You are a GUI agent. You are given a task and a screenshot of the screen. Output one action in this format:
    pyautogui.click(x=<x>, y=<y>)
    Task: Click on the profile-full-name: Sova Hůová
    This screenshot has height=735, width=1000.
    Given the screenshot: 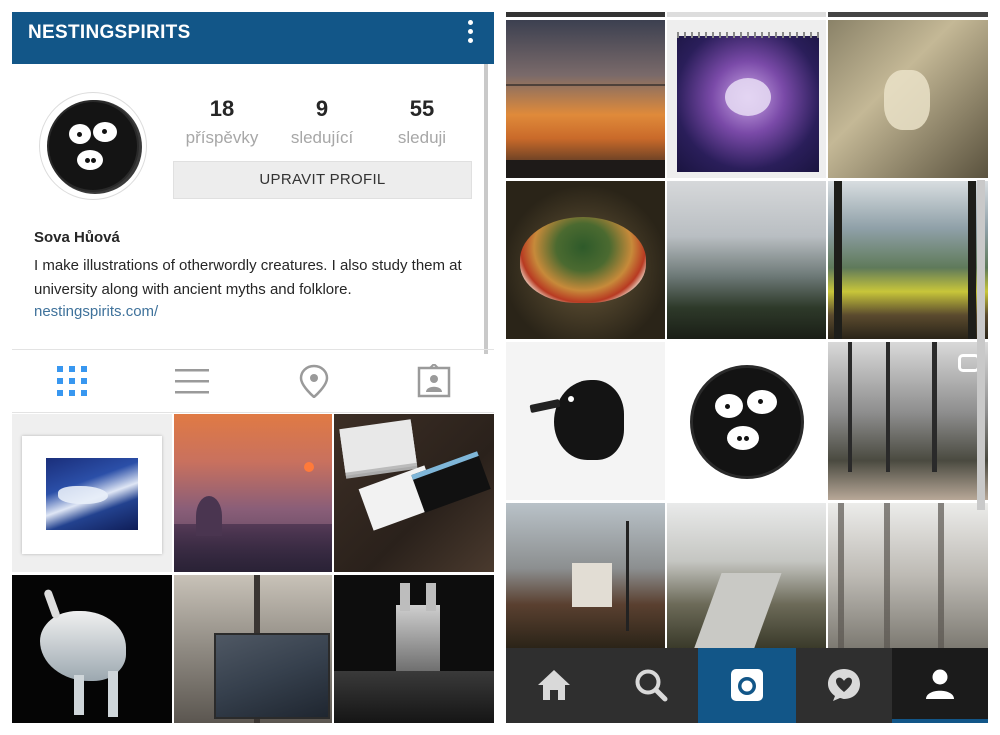 What is the action you would take?
    pyautogui.click(x=77, y=237)
    